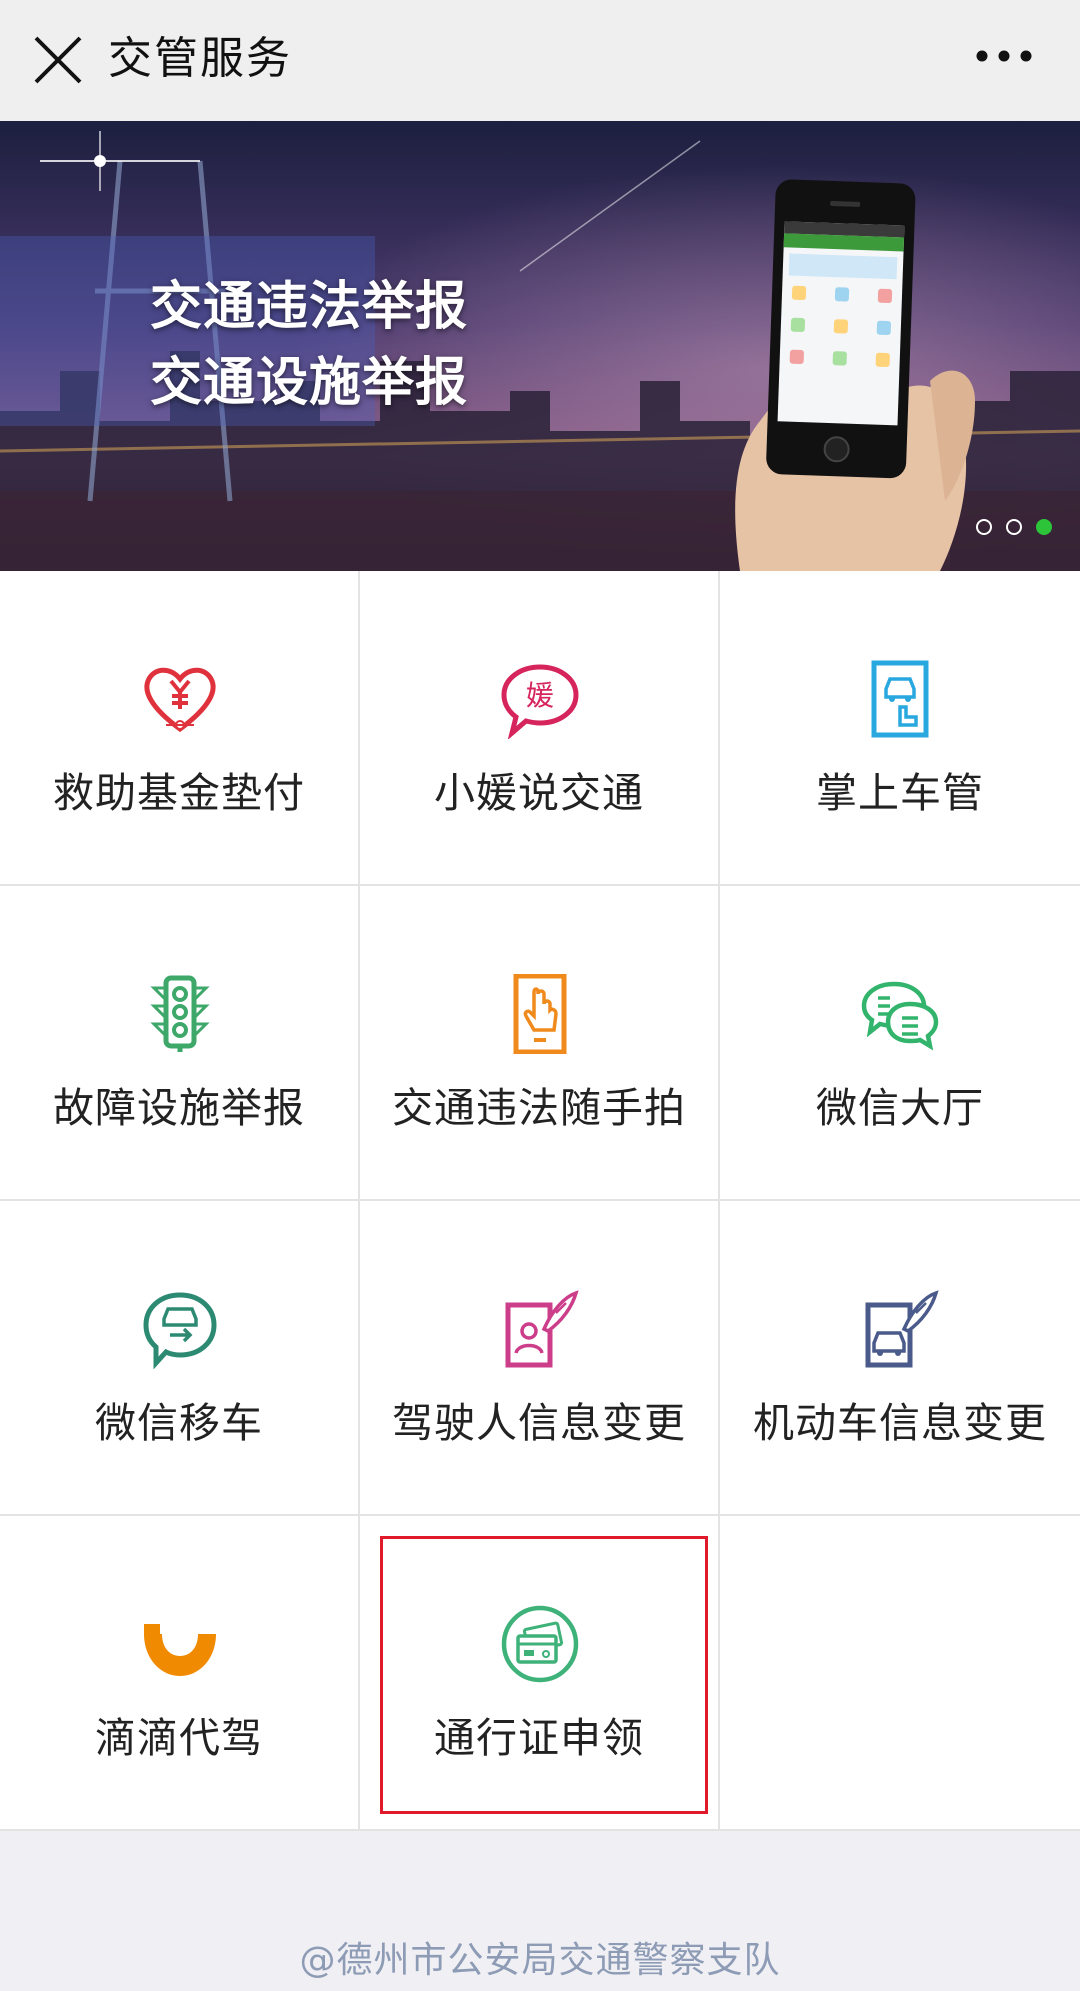  Describe the element at coordinates (179, 1738) in the screenshot. I see `service-label: 滴滴代驾` at that location.